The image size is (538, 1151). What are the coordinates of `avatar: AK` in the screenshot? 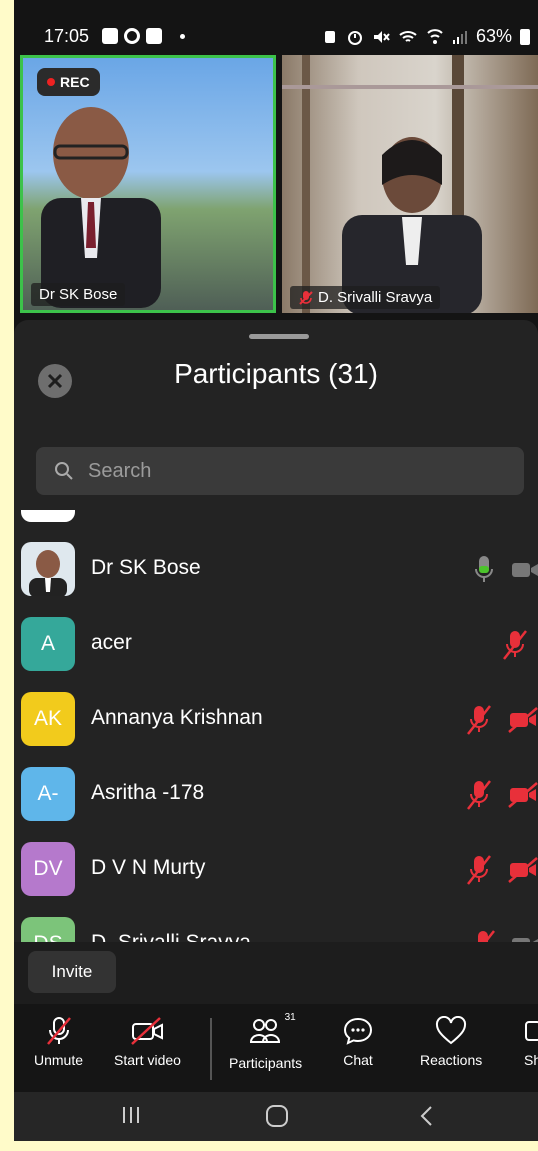 It's located at (48, 719).